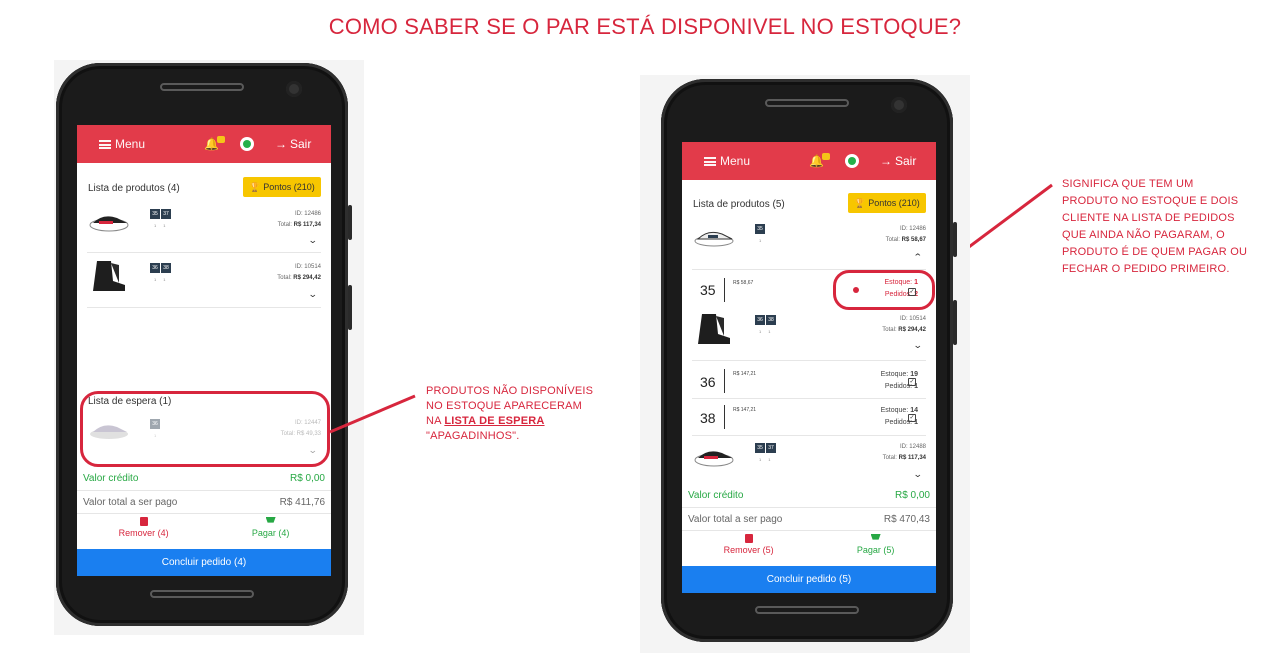  I want to click on cart-icon, so click(875, 537).